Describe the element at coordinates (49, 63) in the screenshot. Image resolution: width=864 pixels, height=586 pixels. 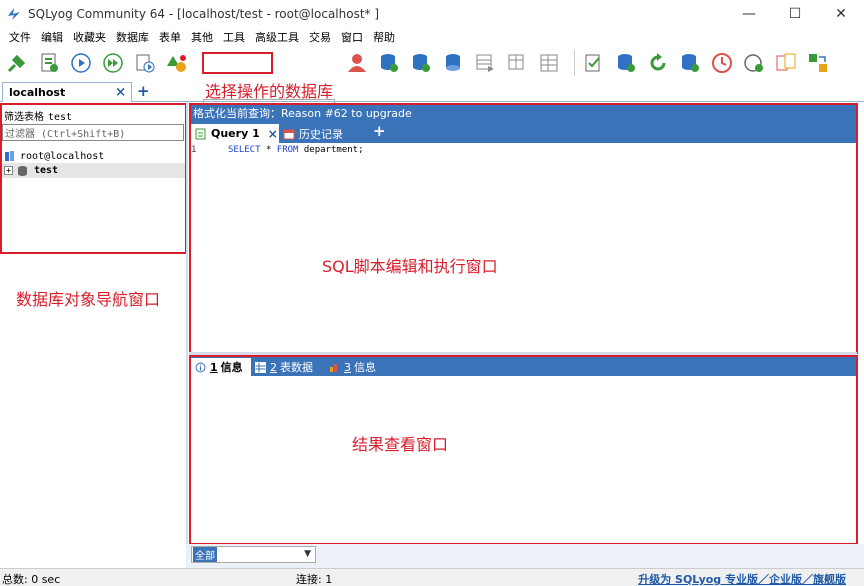
I see `new-query-icon` at that location.